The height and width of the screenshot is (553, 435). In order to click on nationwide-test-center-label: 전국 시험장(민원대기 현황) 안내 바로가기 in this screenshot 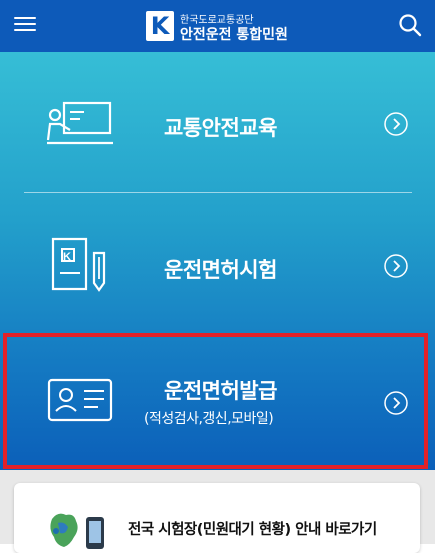, I will do `click(252, 530)`.